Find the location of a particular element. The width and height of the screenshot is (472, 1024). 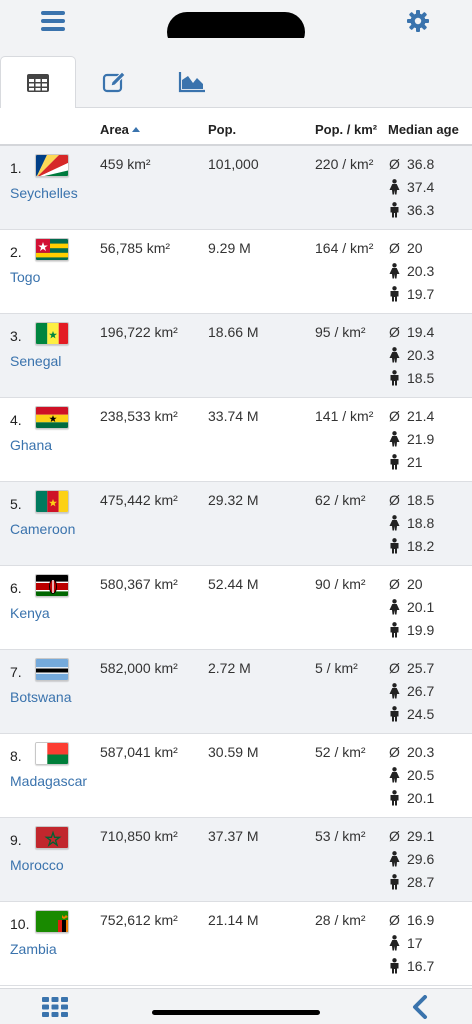

hamburger-menu-icon is located at coordinates (53, 21).